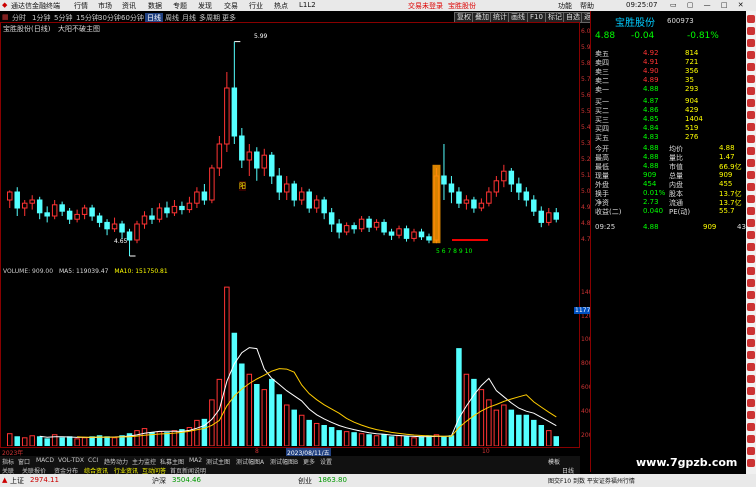 The height and width of the screenshot is (487, 756). What do you see at coordinates (305, 481) in the screenshot?
I see `index-name: 创业` at bounding box center [305, 481].